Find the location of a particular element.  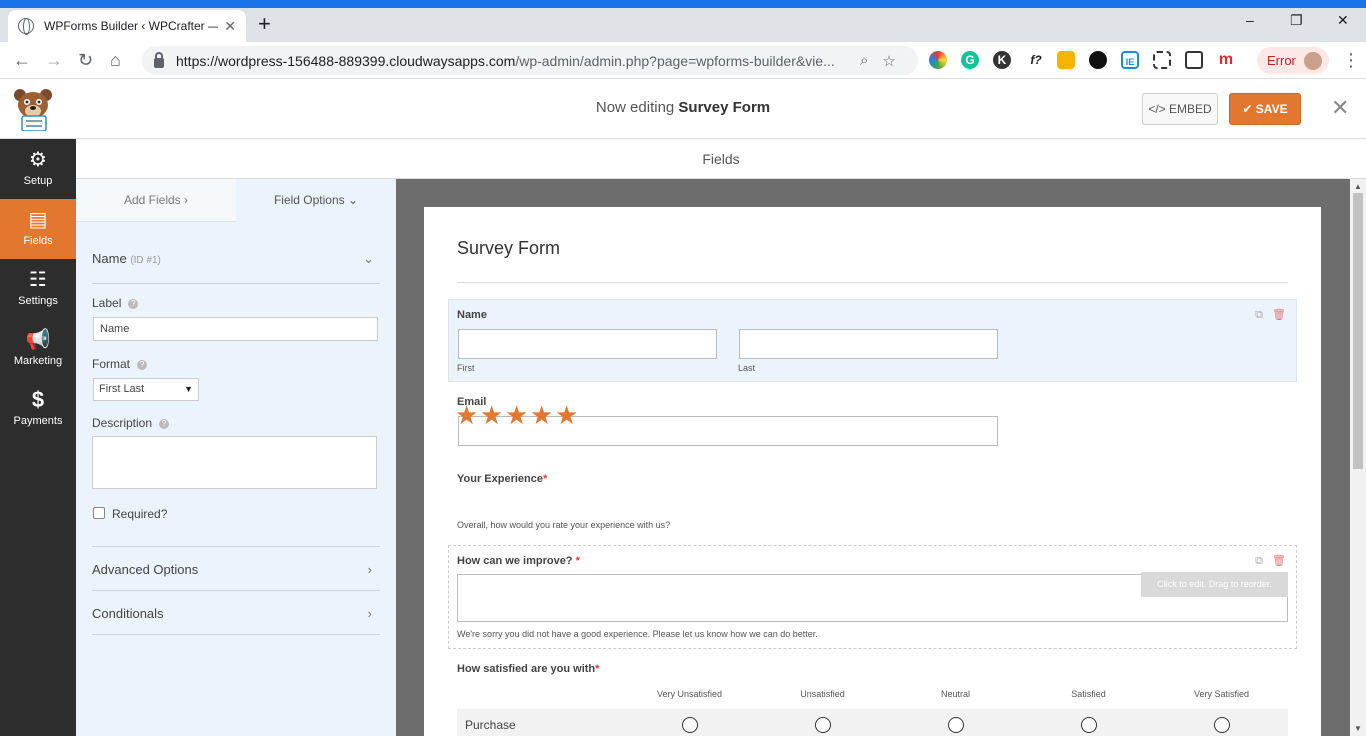

browser-menu-icon: ⋮ is located at coordinates (1351, 60).